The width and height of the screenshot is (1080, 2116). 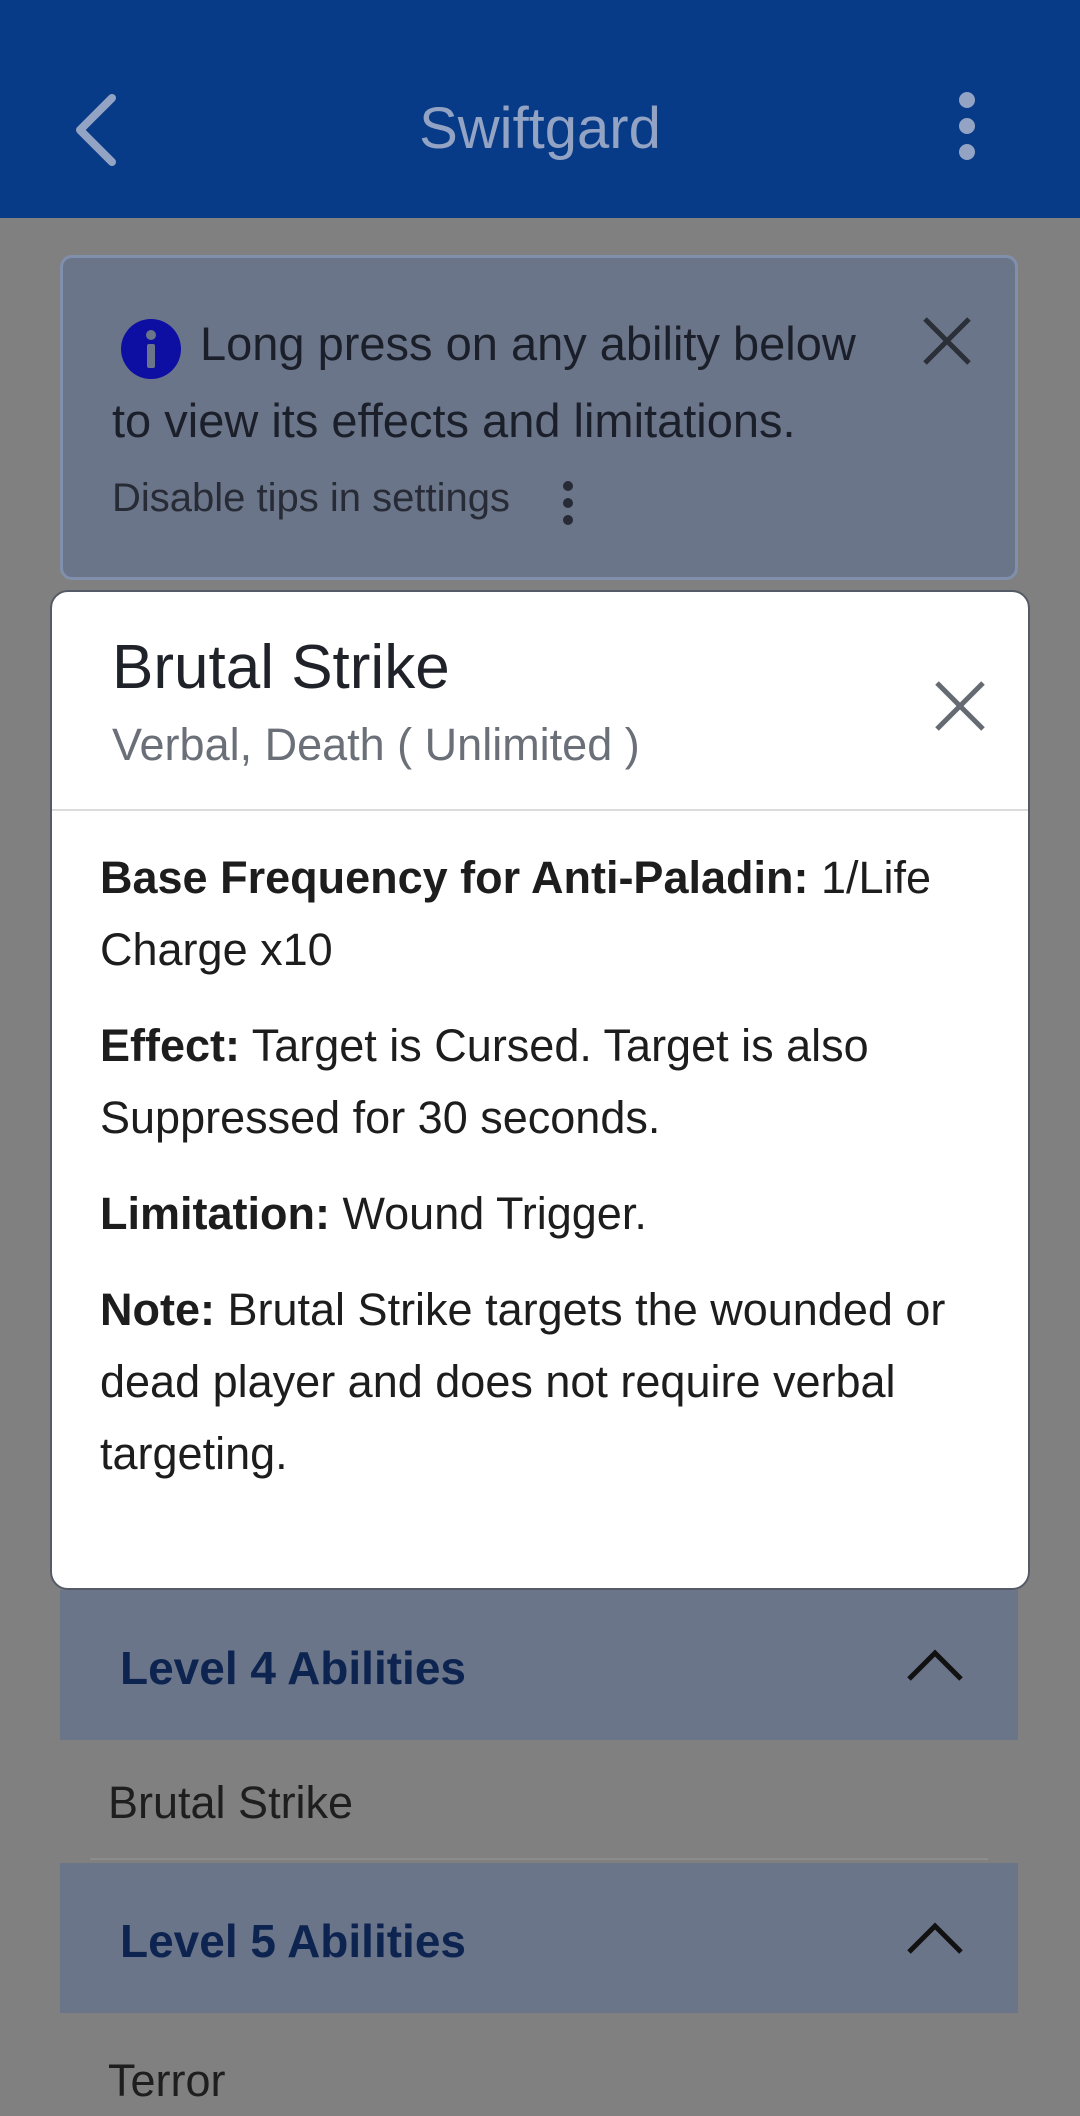 I want to click on section-label: Level 5 Abilities, so click(x=293, y=1941).